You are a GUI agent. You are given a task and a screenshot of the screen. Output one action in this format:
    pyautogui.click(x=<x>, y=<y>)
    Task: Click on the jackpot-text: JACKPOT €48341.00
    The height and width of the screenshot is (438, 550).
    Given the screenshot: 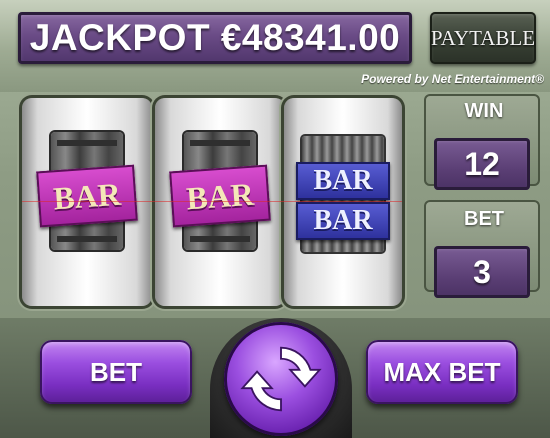 What is the action you would take?
    pyautogui.click(x=215, y=37)
    